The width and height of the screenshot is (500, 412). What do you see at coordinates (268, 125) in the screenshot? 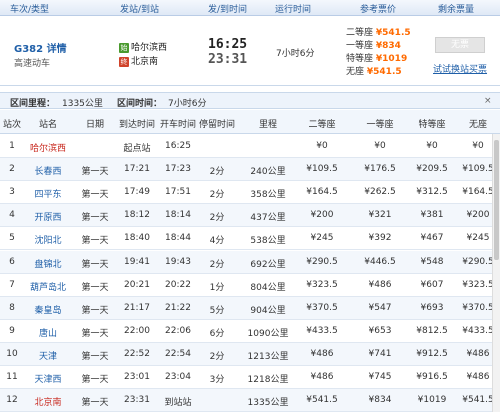
I see `col-mileage: 里程` at bounding box center [268, 125].